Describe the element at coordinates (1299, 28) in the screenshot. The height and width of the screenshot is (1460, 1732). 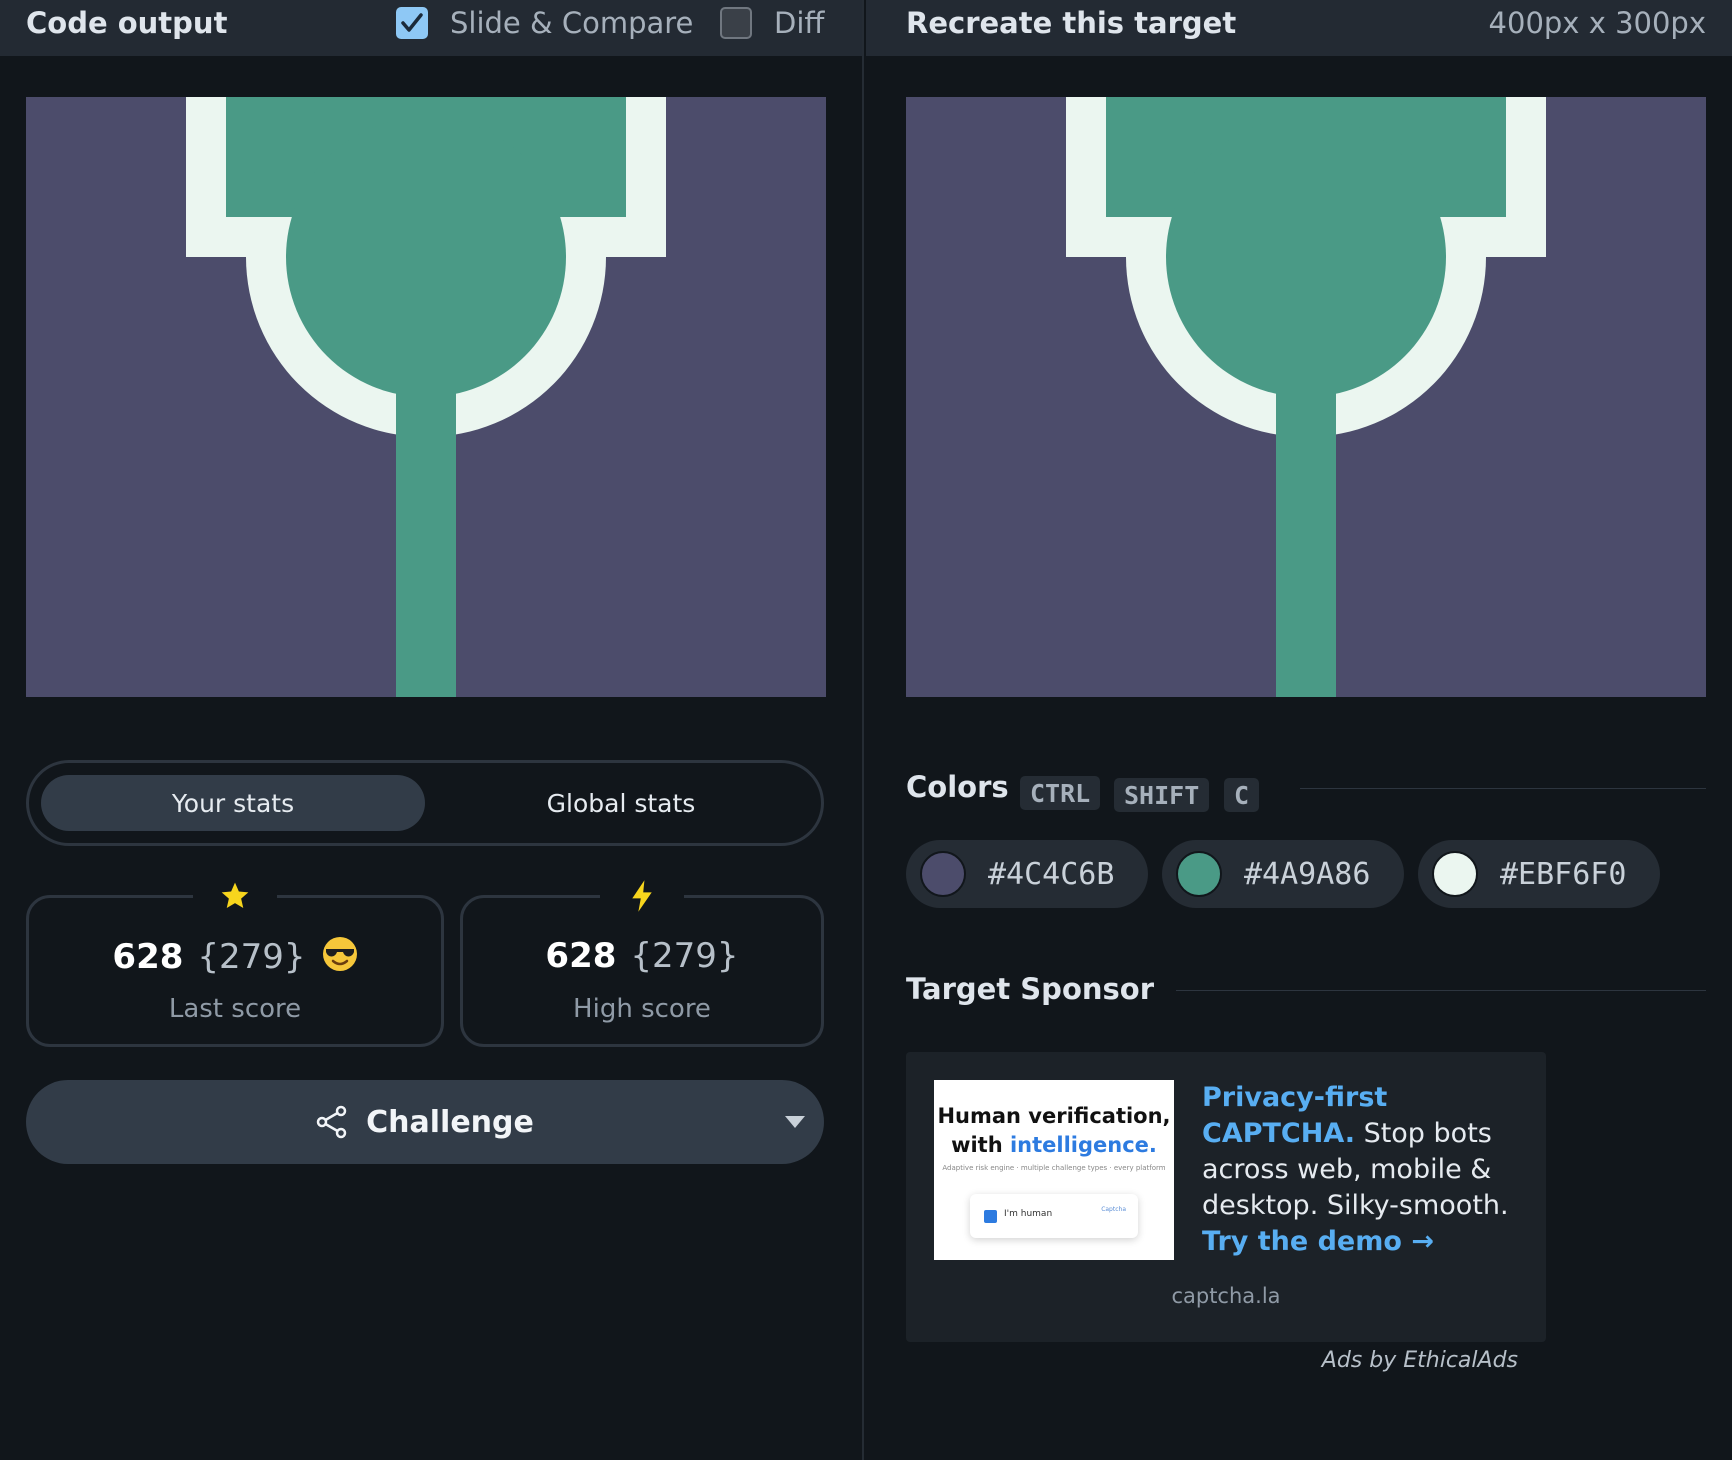
I see `target-header: Recreate this target 400px x 300px` at that location.